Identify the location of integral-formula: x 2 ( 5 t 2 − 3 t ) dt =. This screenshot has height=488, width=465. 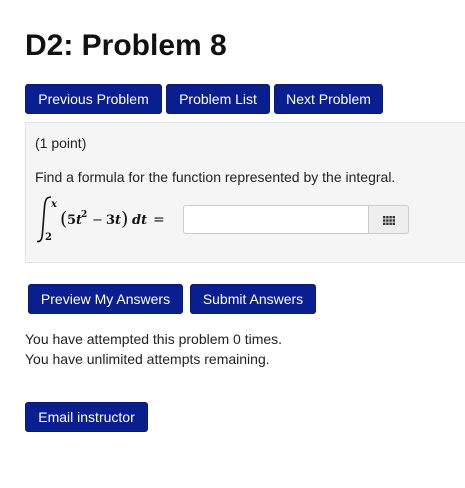
(109, 220).